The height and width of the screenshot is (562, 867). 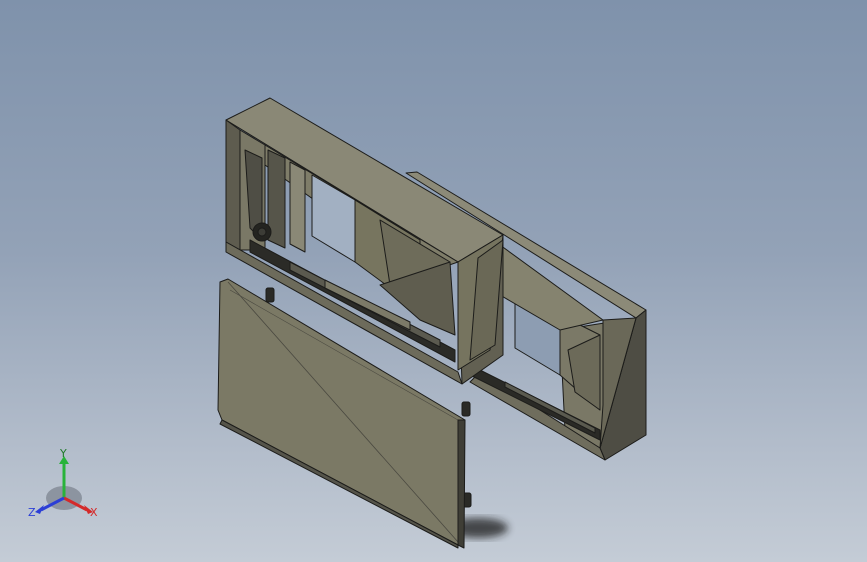 What do you see at coordinates (32, 512) in the screenshot?
I see `z-axis-label: Z` at bounding box center [32, 512].